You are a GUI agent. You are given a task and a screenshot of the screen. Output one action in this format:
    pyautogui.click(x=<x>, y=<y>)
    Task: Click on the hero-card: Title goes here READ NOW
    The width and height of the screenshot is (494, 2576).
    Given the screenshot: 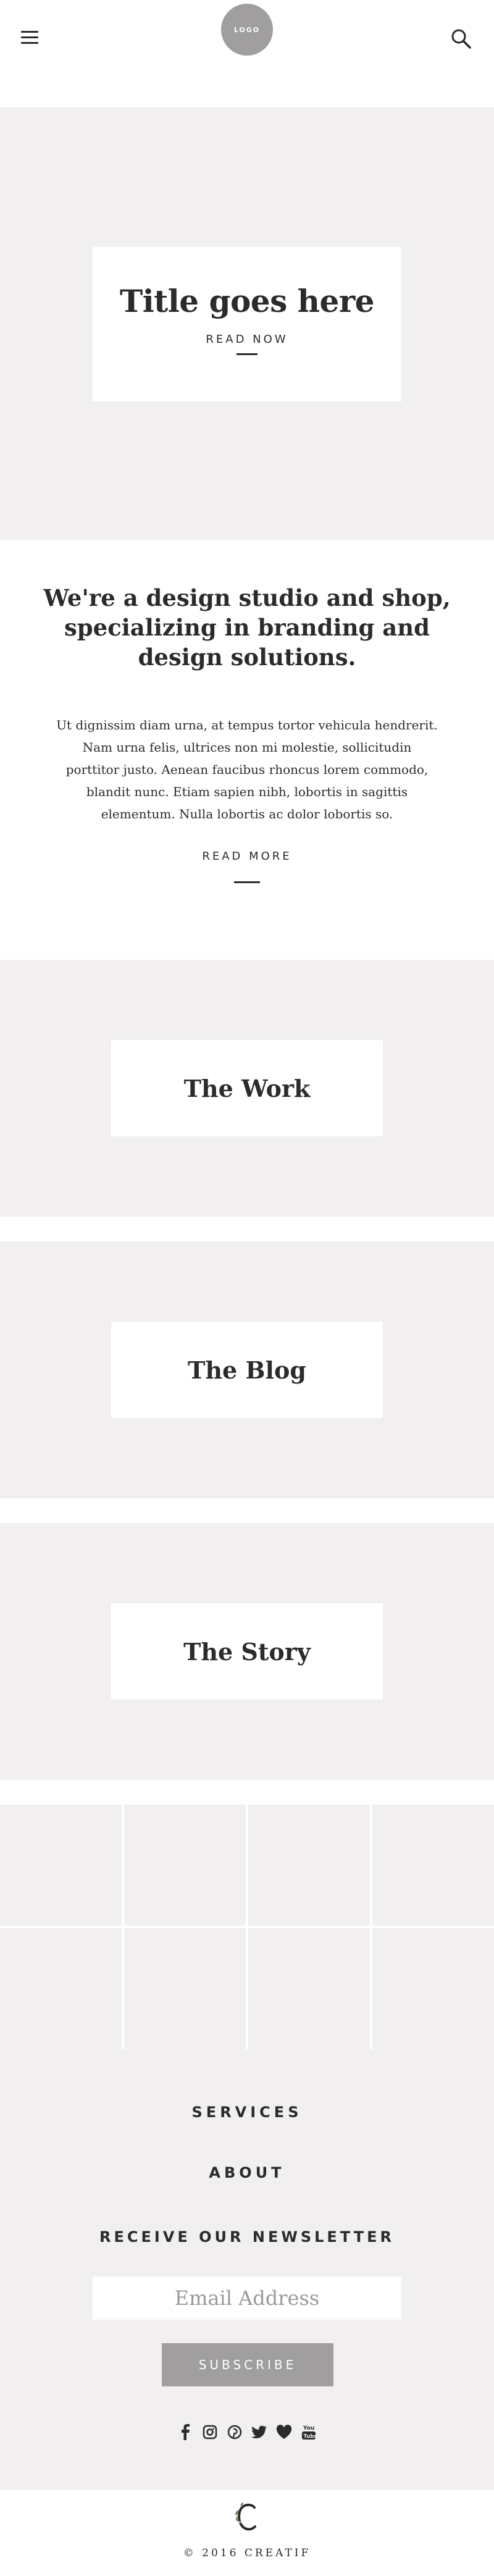 What is the action you would take?
    pyautogui.click(x=247, y=324)
    